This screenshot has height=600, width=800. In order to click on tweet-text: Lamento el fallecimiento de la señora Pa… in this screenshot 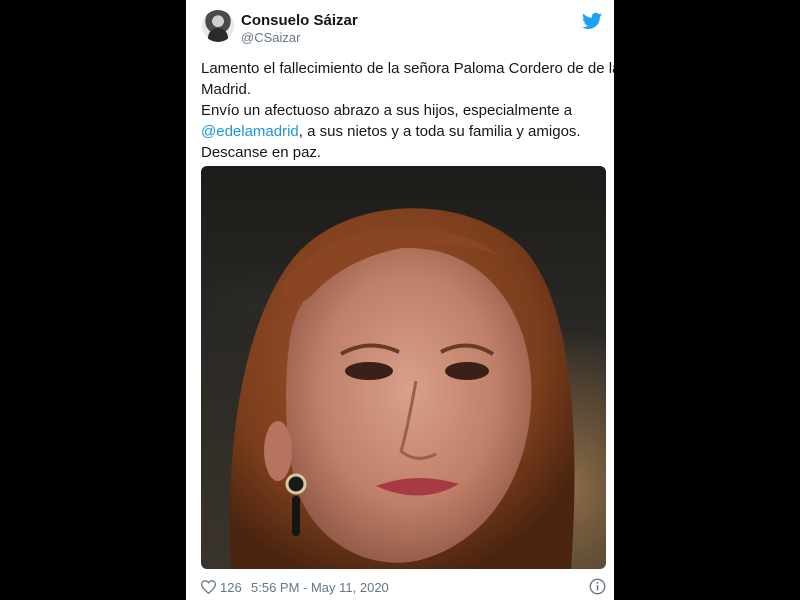, I will do `click(407, 110)`.